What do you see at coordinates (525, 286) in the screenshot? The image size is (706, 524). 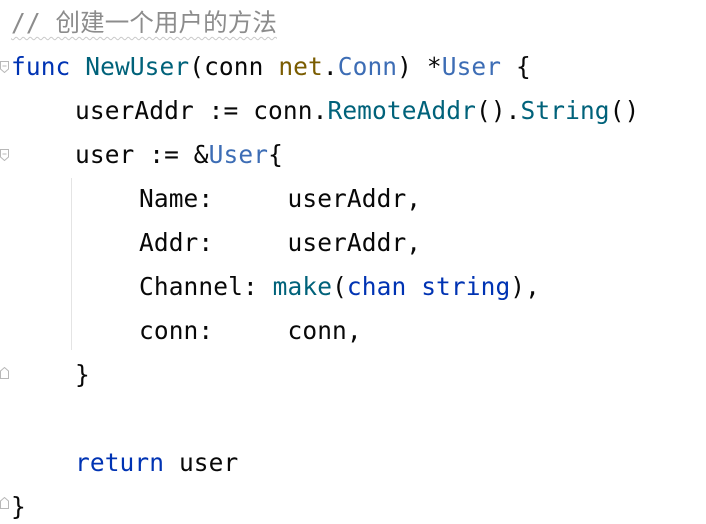 I see `paren-close: ),` at bounding box center [525, 286].